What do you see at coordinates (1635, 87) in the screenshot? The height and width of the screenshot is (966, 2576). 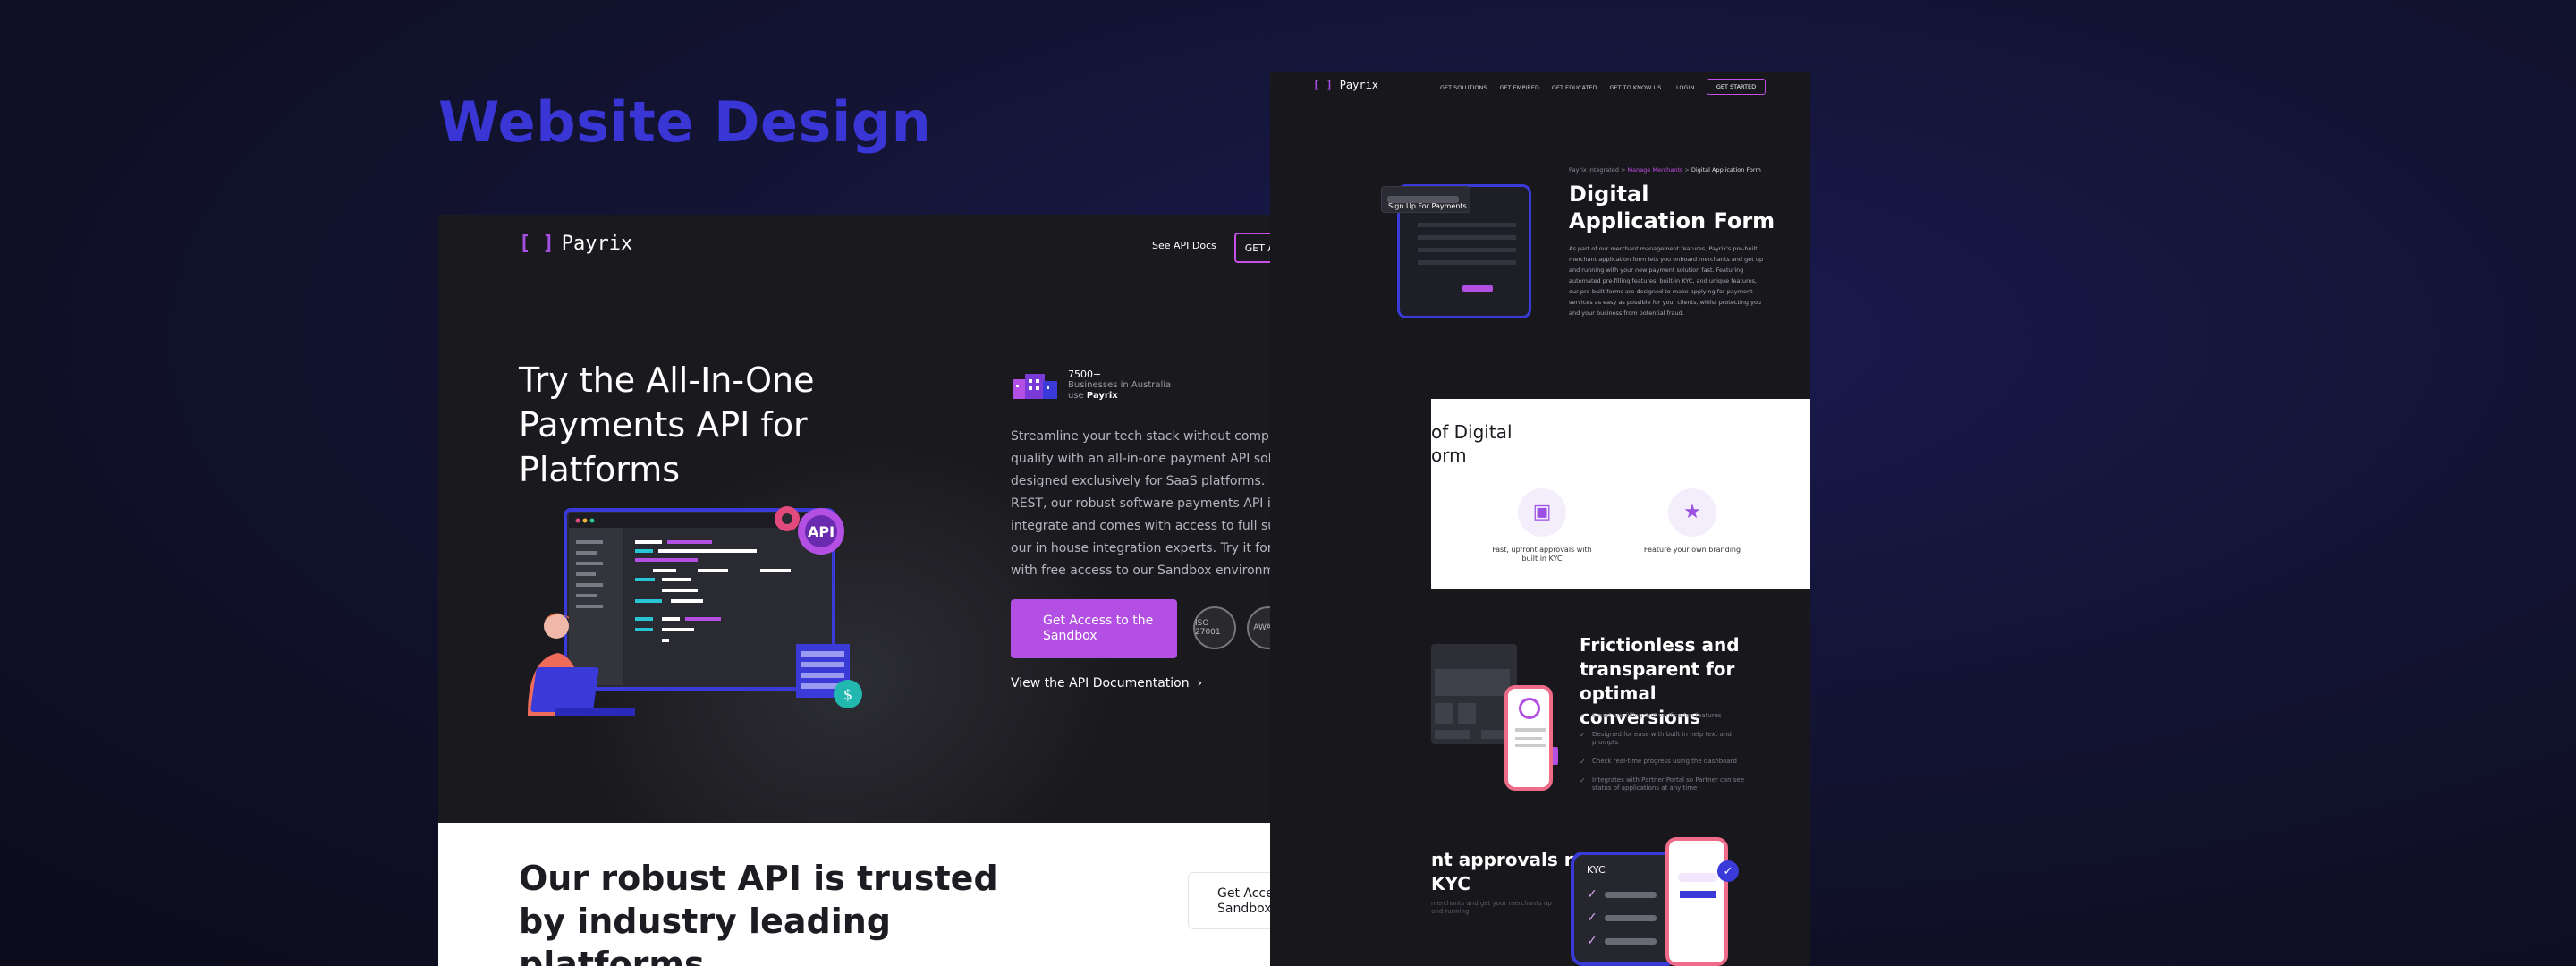 I see `nav-item-know-us: GET TO KNOW US` at bounding box center [1635, 87].